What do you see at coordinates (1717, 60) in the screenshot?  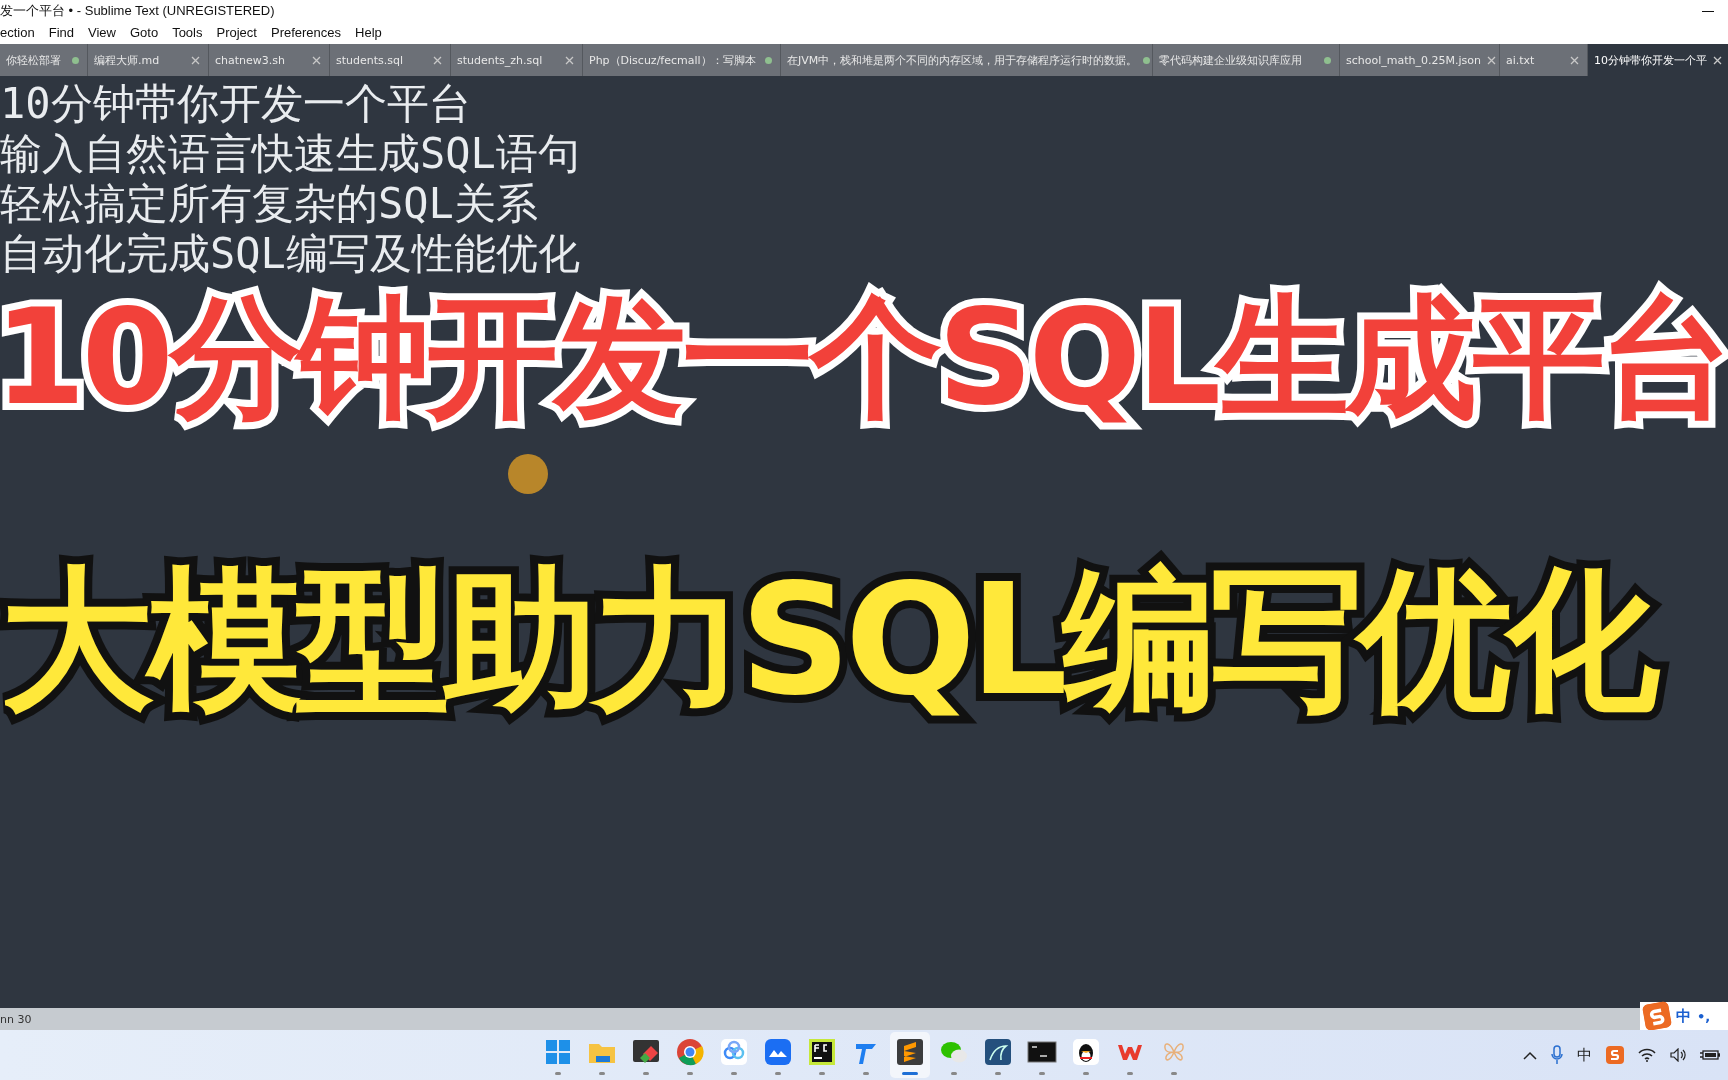 I see `close-icon` at bounding box center [1717, 60].